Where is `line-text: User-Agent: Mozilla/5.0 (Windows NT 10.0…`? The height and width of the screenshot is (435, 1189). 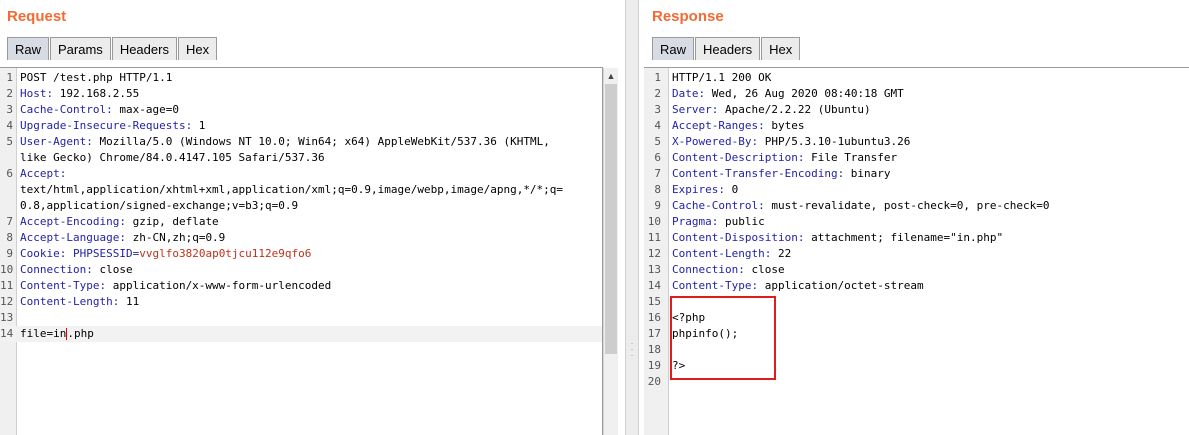
line-text: User-Agent: Mozilla/5.0 (Windows NT 10.0… is located at coordinates (283, 142).